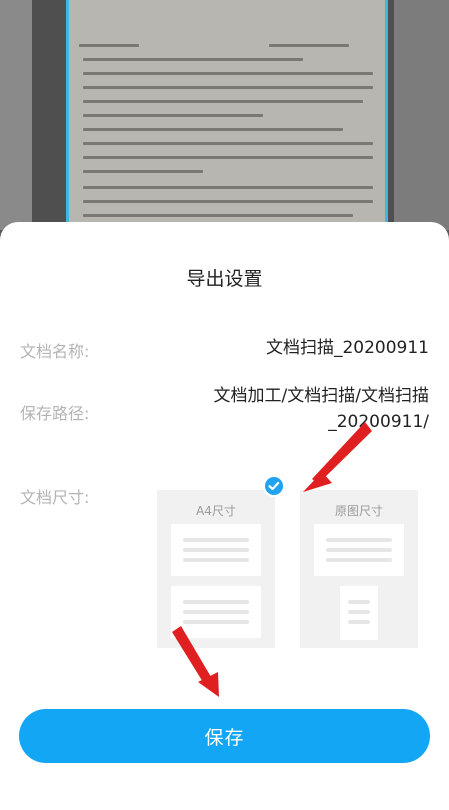  I want to click on arrow-to-save-button, so click(195, 661).